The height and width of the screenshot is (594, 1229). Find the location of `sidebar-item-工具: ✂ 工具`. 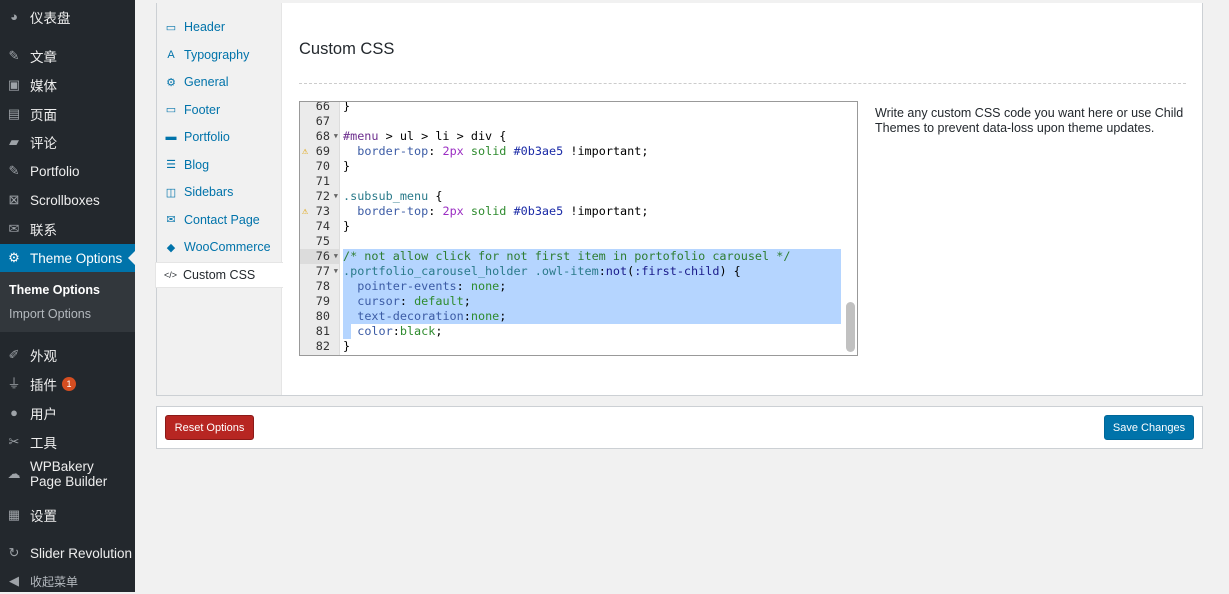

sidebar-item-工具: ✂ 工具 is located at coordinates (67, 442).